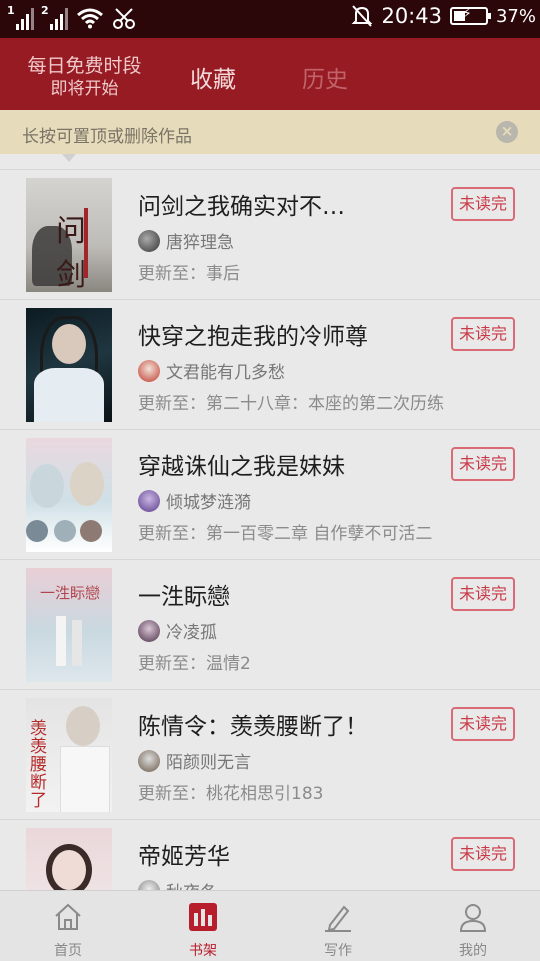  Describe the element at coordinates (54, 17) in the screenshot. I see `signal-sim2-icon: 2` at that location.